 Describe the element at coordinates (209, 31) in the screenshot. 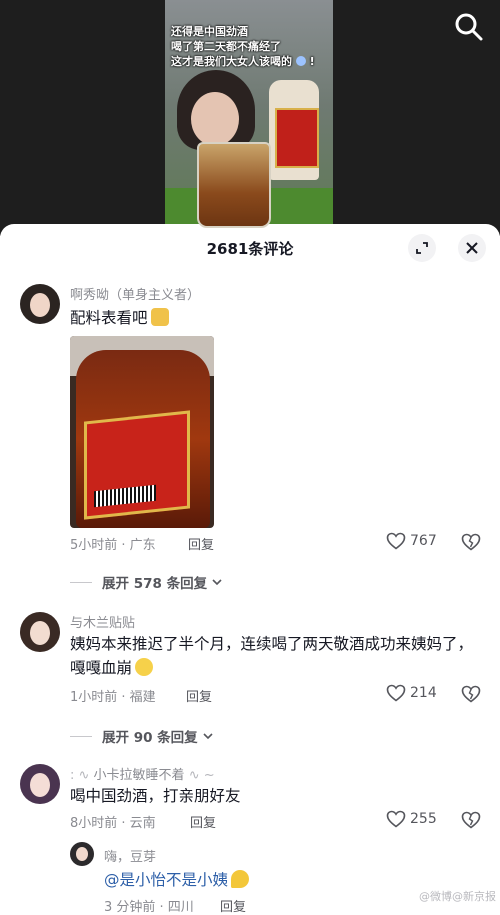

I see `caption-line-1: 还得是中国劲酒` at that location.